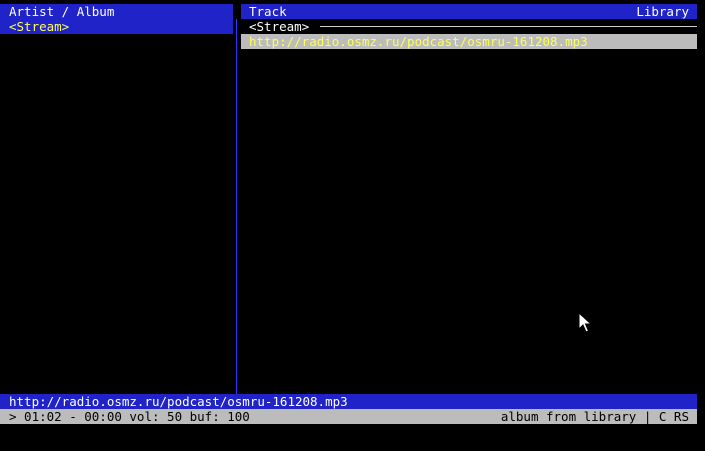 This screenshot has height=451, width=705. I want to click on artist-list-item-label: <Stream>, so click(39, 26).